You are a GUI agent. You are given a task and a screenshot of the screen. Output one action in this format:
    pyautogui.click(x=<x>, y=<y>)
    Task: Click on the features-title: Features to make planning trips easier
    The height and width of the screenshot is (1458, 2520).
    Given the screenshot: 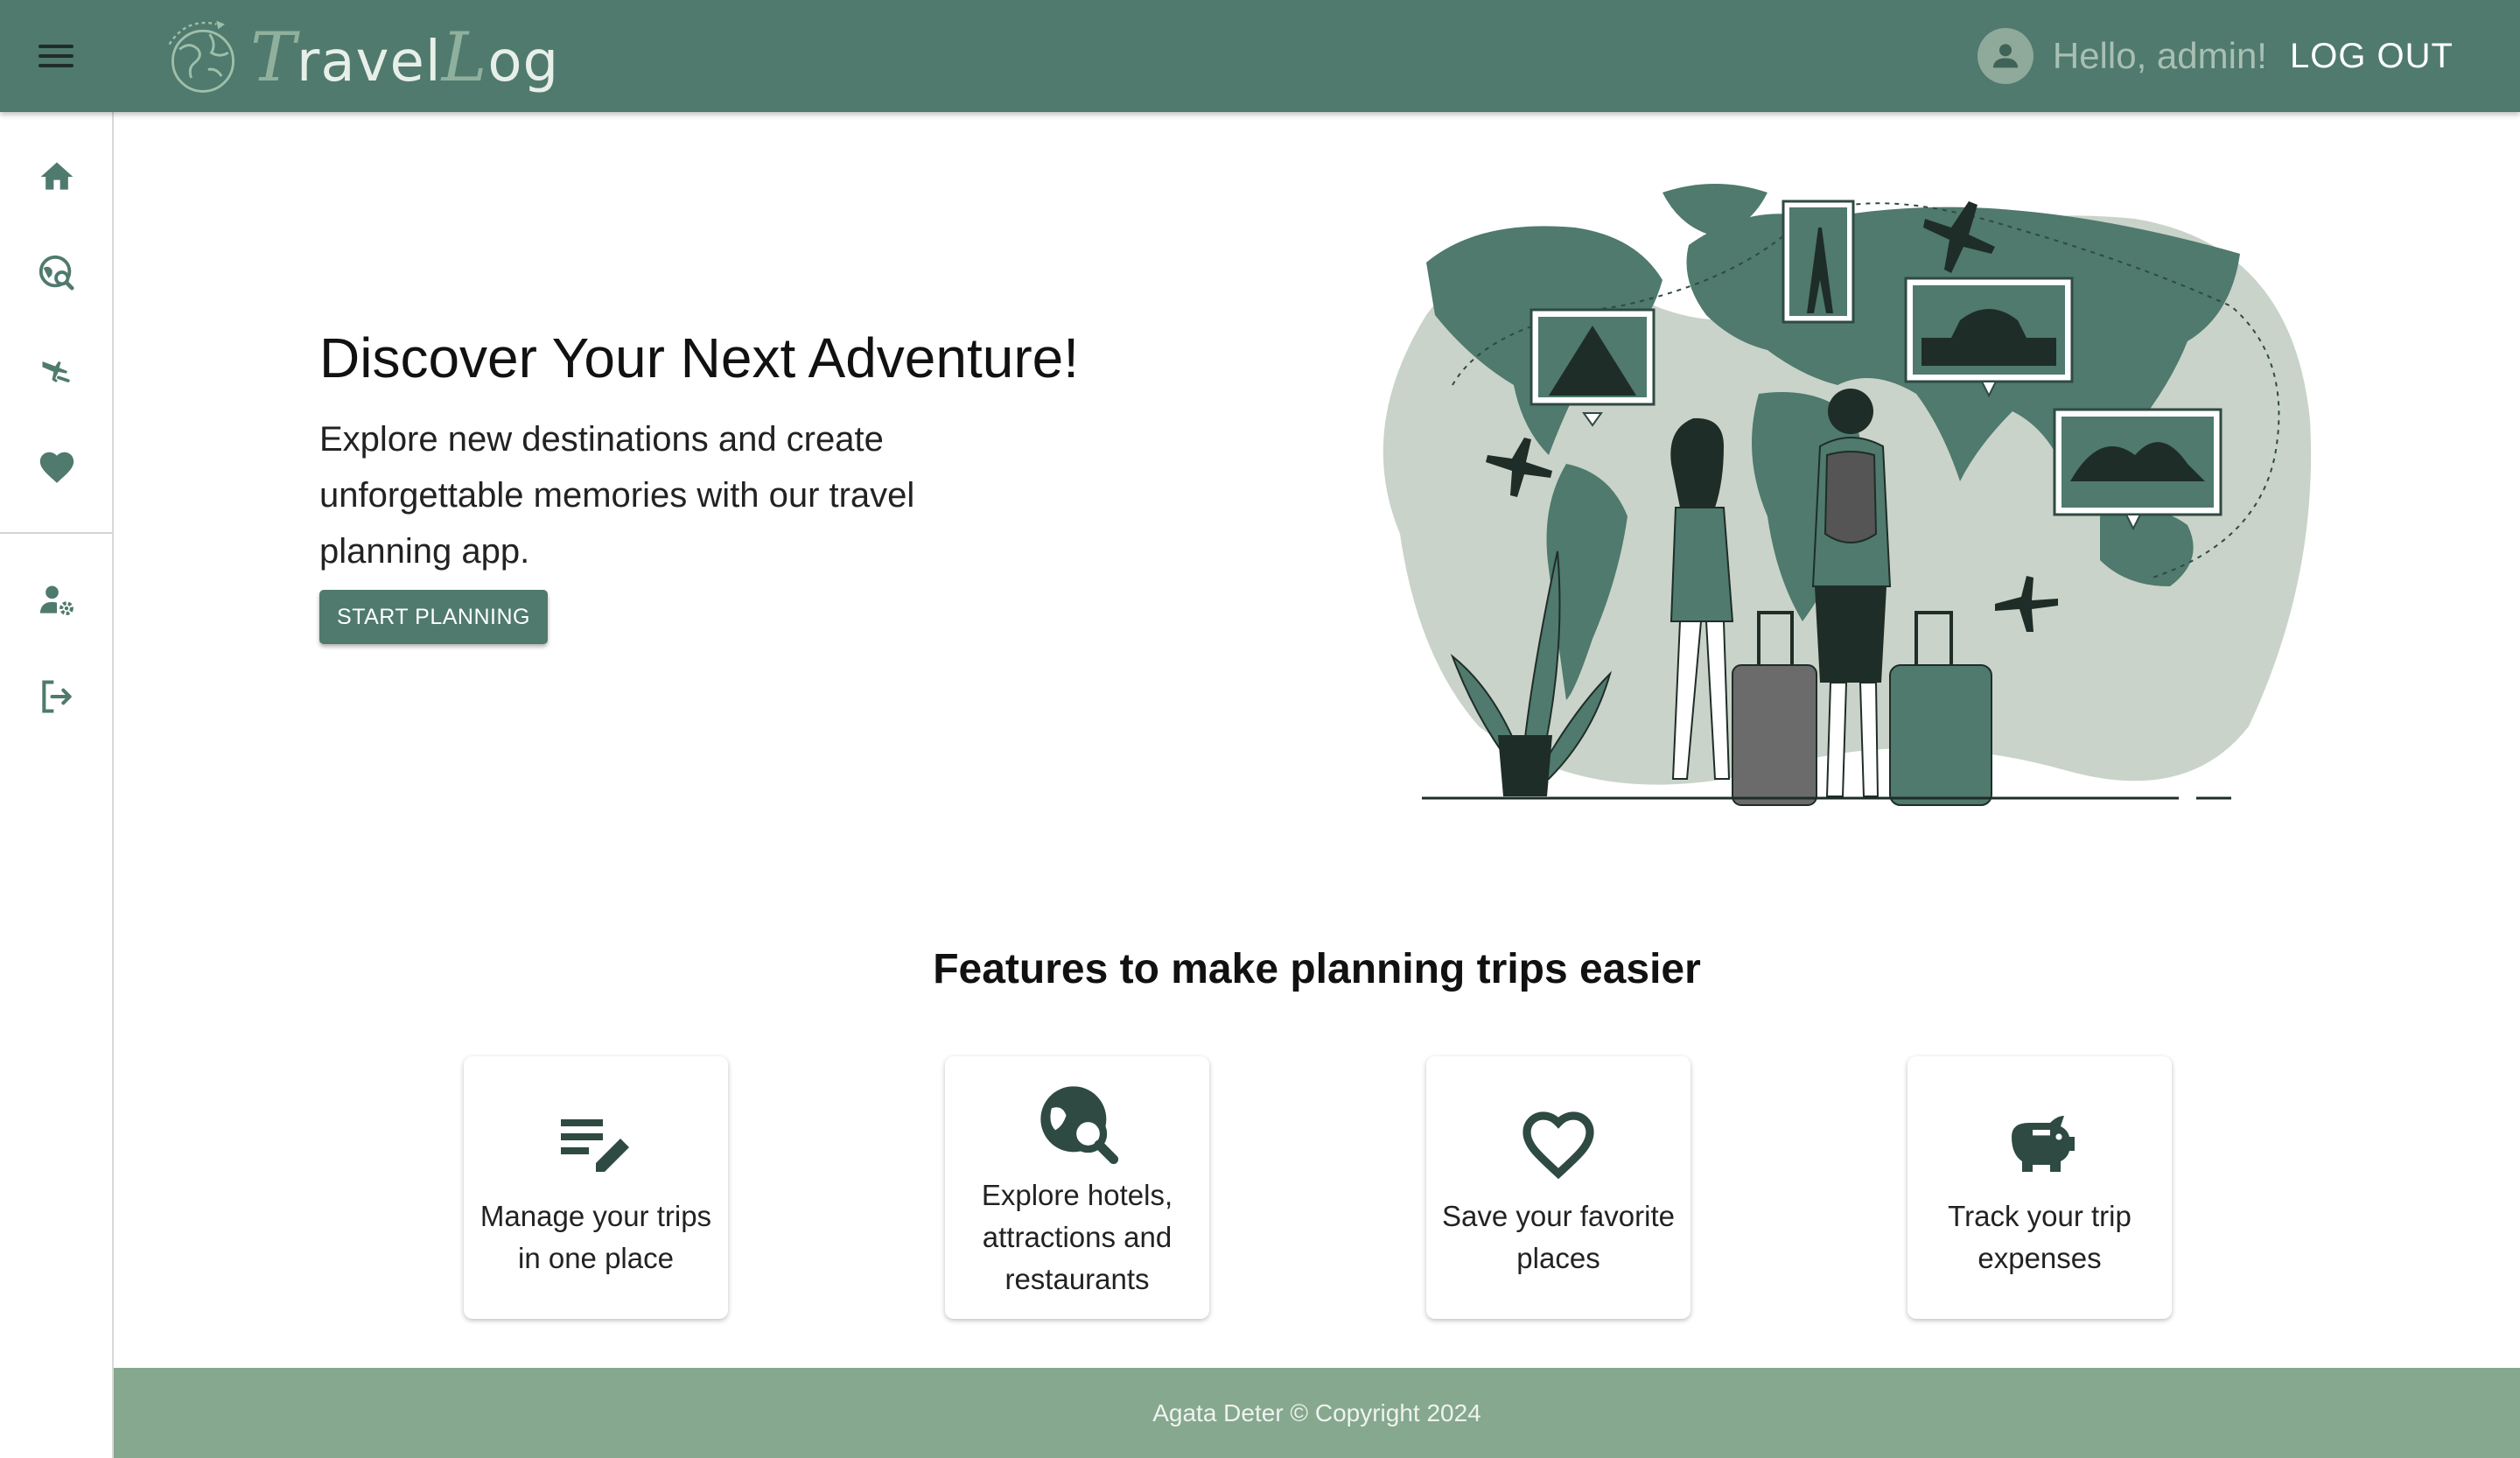 What is the action you would take?
    pyautogui.click(x=1317, y=969)
    